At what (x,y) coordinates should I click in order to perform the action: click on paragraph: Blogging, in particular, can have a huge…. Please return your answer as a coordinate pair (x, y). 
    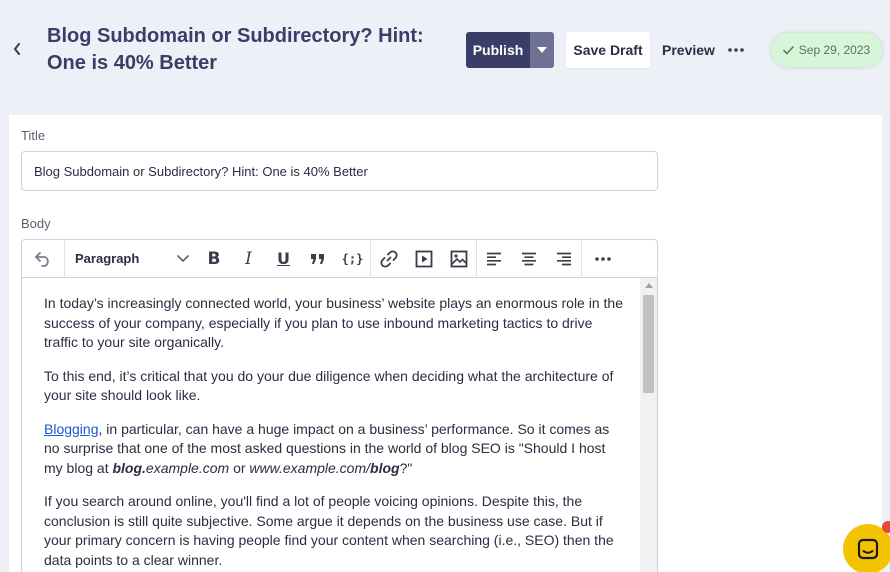
    Looking at the image, I should click on (334, 449).